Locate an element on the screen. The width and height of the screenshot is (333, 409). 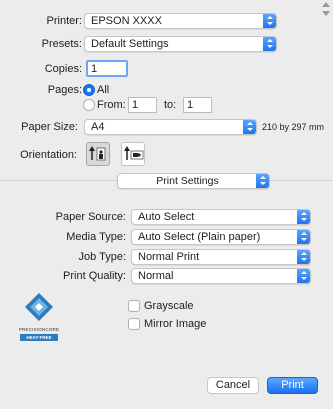
landscape-orientation-button is located at coordinates (133, 154).